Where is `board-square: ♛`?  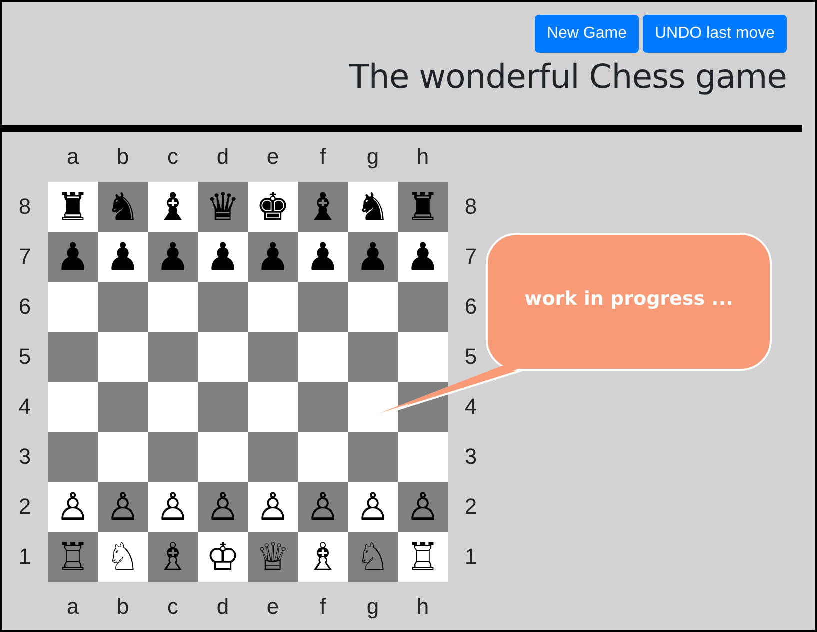 board-square: ♛ is located at coordinates (223, 207).